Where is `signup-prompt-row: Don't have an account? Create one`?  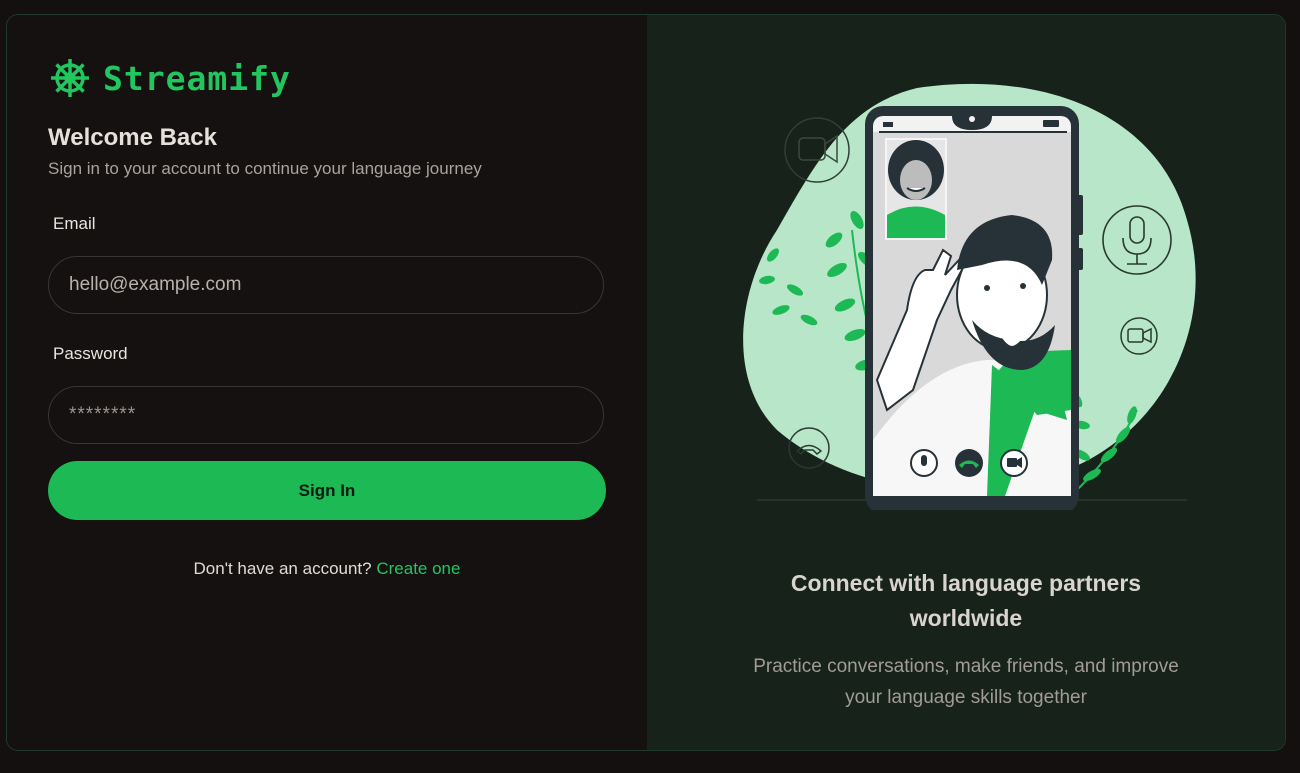 signup-prompt-row: Don't have an account? Create one is located at coordinates (327, 569).